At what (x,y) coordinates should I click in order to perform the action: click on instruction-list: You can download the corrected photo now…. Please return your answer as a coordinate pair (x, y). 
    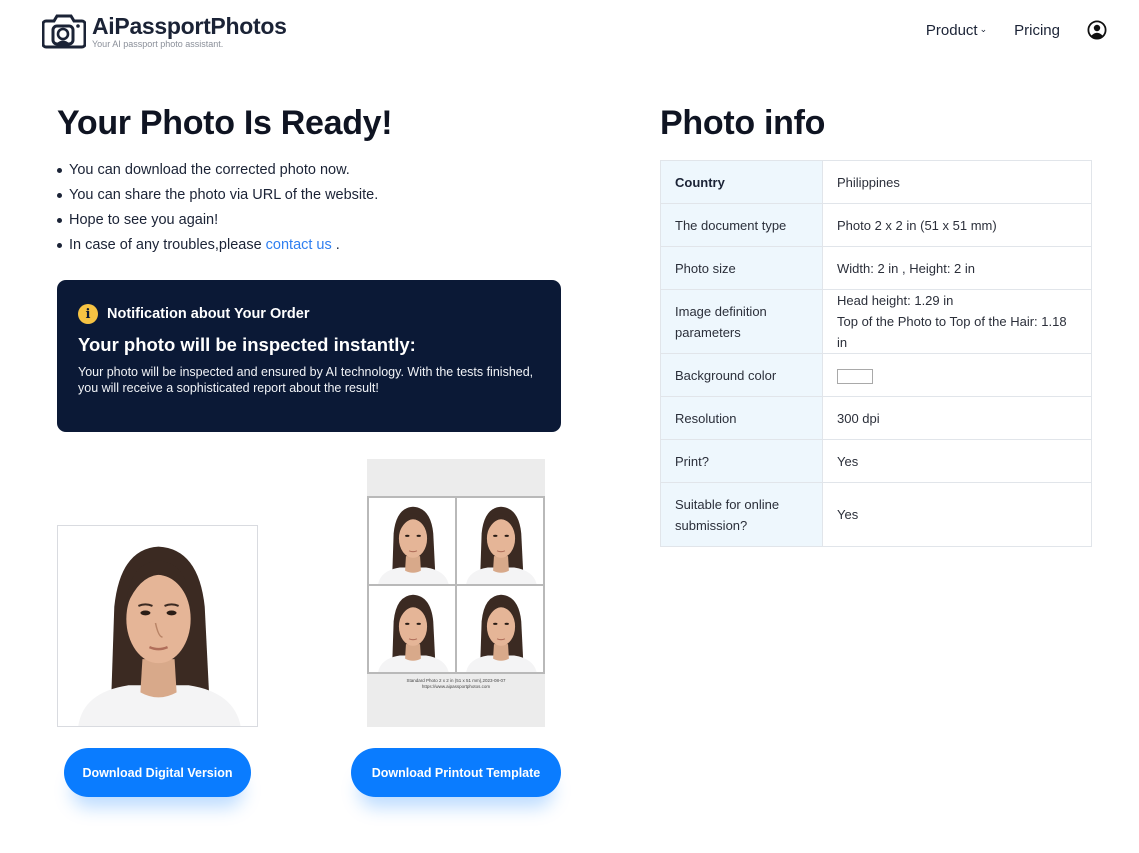
    Looking at the image, I should click on (217, 208).